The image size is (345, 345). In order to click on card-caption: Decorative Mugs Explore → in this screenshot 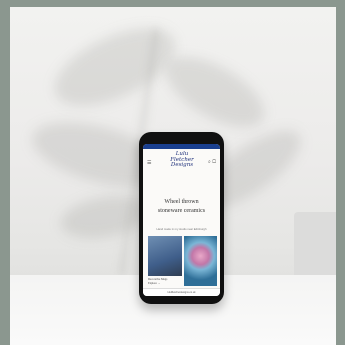, I will do `click(165, 281)`.